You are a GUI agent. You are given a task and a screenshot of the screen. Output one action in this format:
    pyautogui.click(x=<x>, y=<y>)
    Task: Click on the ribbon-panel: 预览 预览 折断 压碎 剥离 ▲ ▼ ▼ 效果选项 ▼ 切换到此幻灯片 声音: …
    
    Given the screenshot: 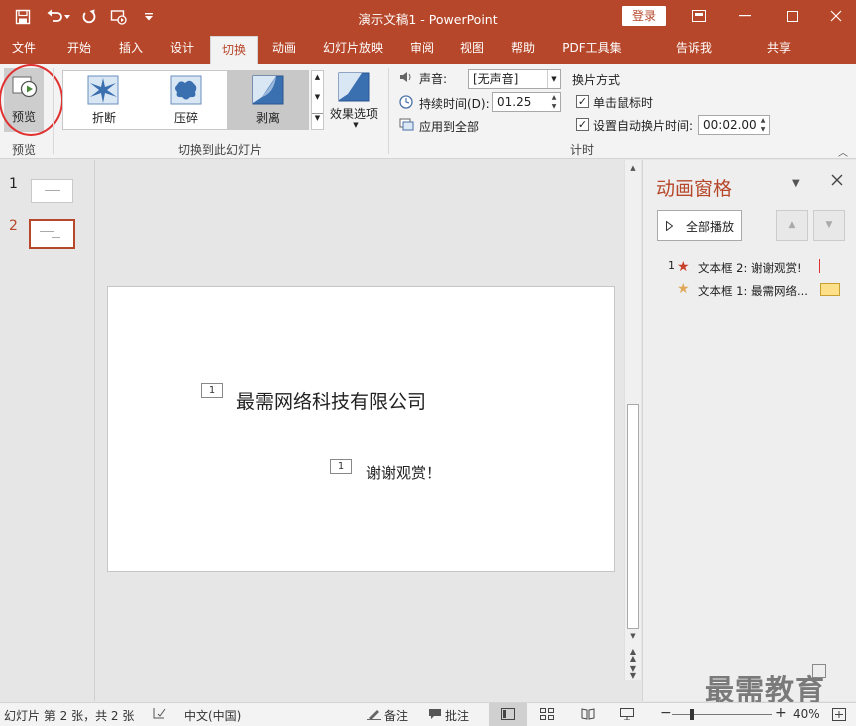 What is the action you would take?
    pyautogui.click(x=428, y=111)
    